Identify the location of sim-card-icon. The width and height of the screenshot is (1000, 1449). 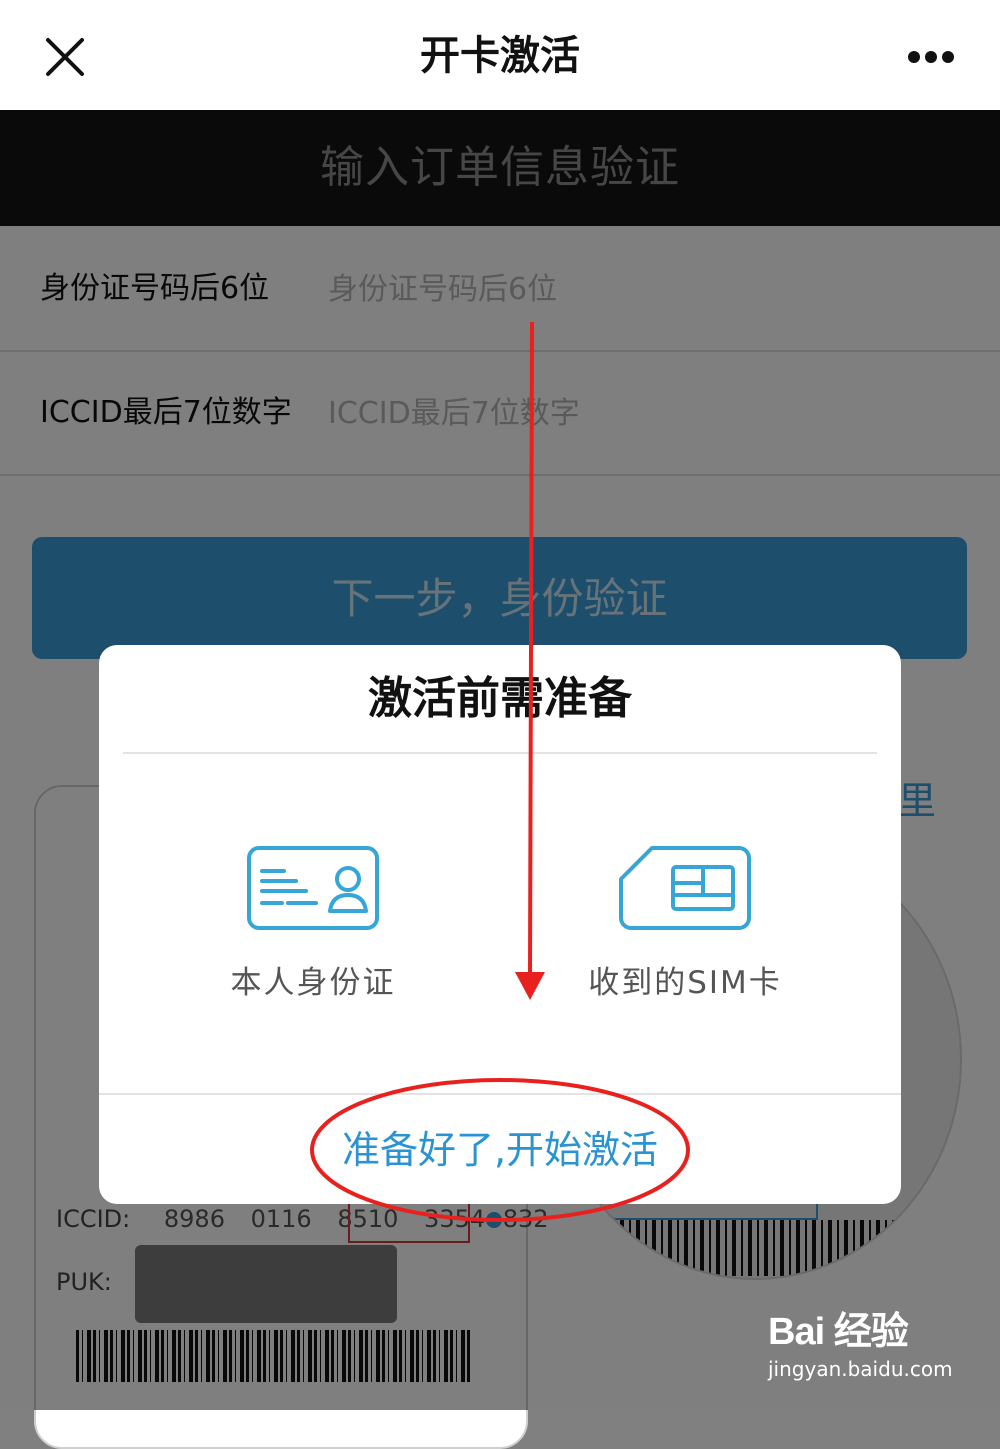
(685, 888).